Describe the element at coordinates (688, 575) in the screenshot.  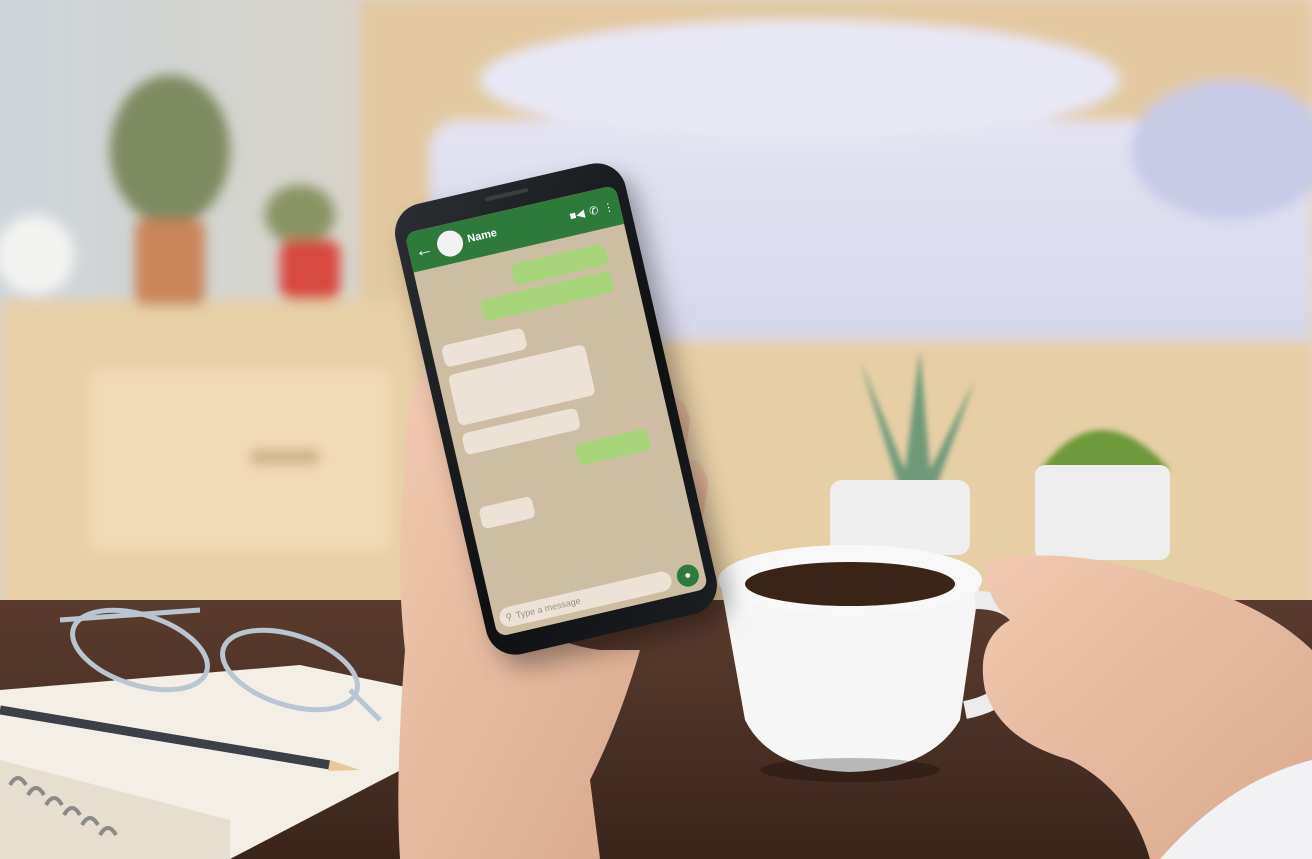
I see `mic-icon: ●` at that location.